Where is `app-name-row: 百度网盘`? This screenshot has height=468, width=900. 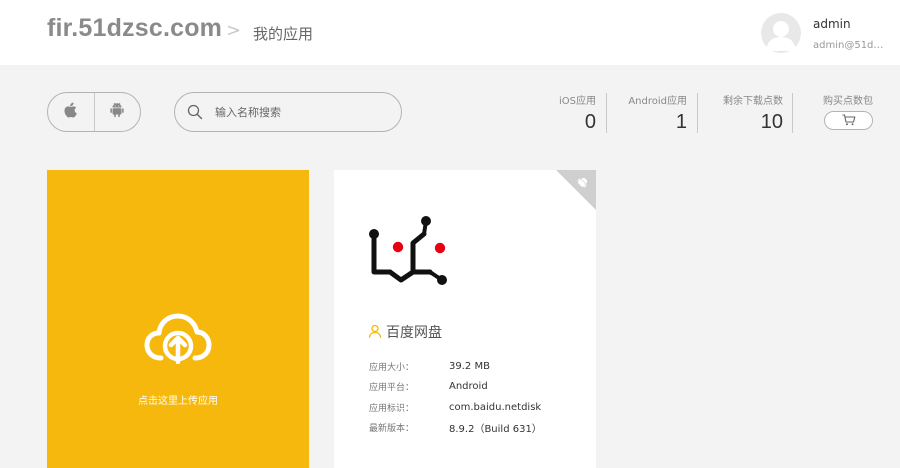 app-name-row: 百度网盘 is located at coordinates (405, 332).